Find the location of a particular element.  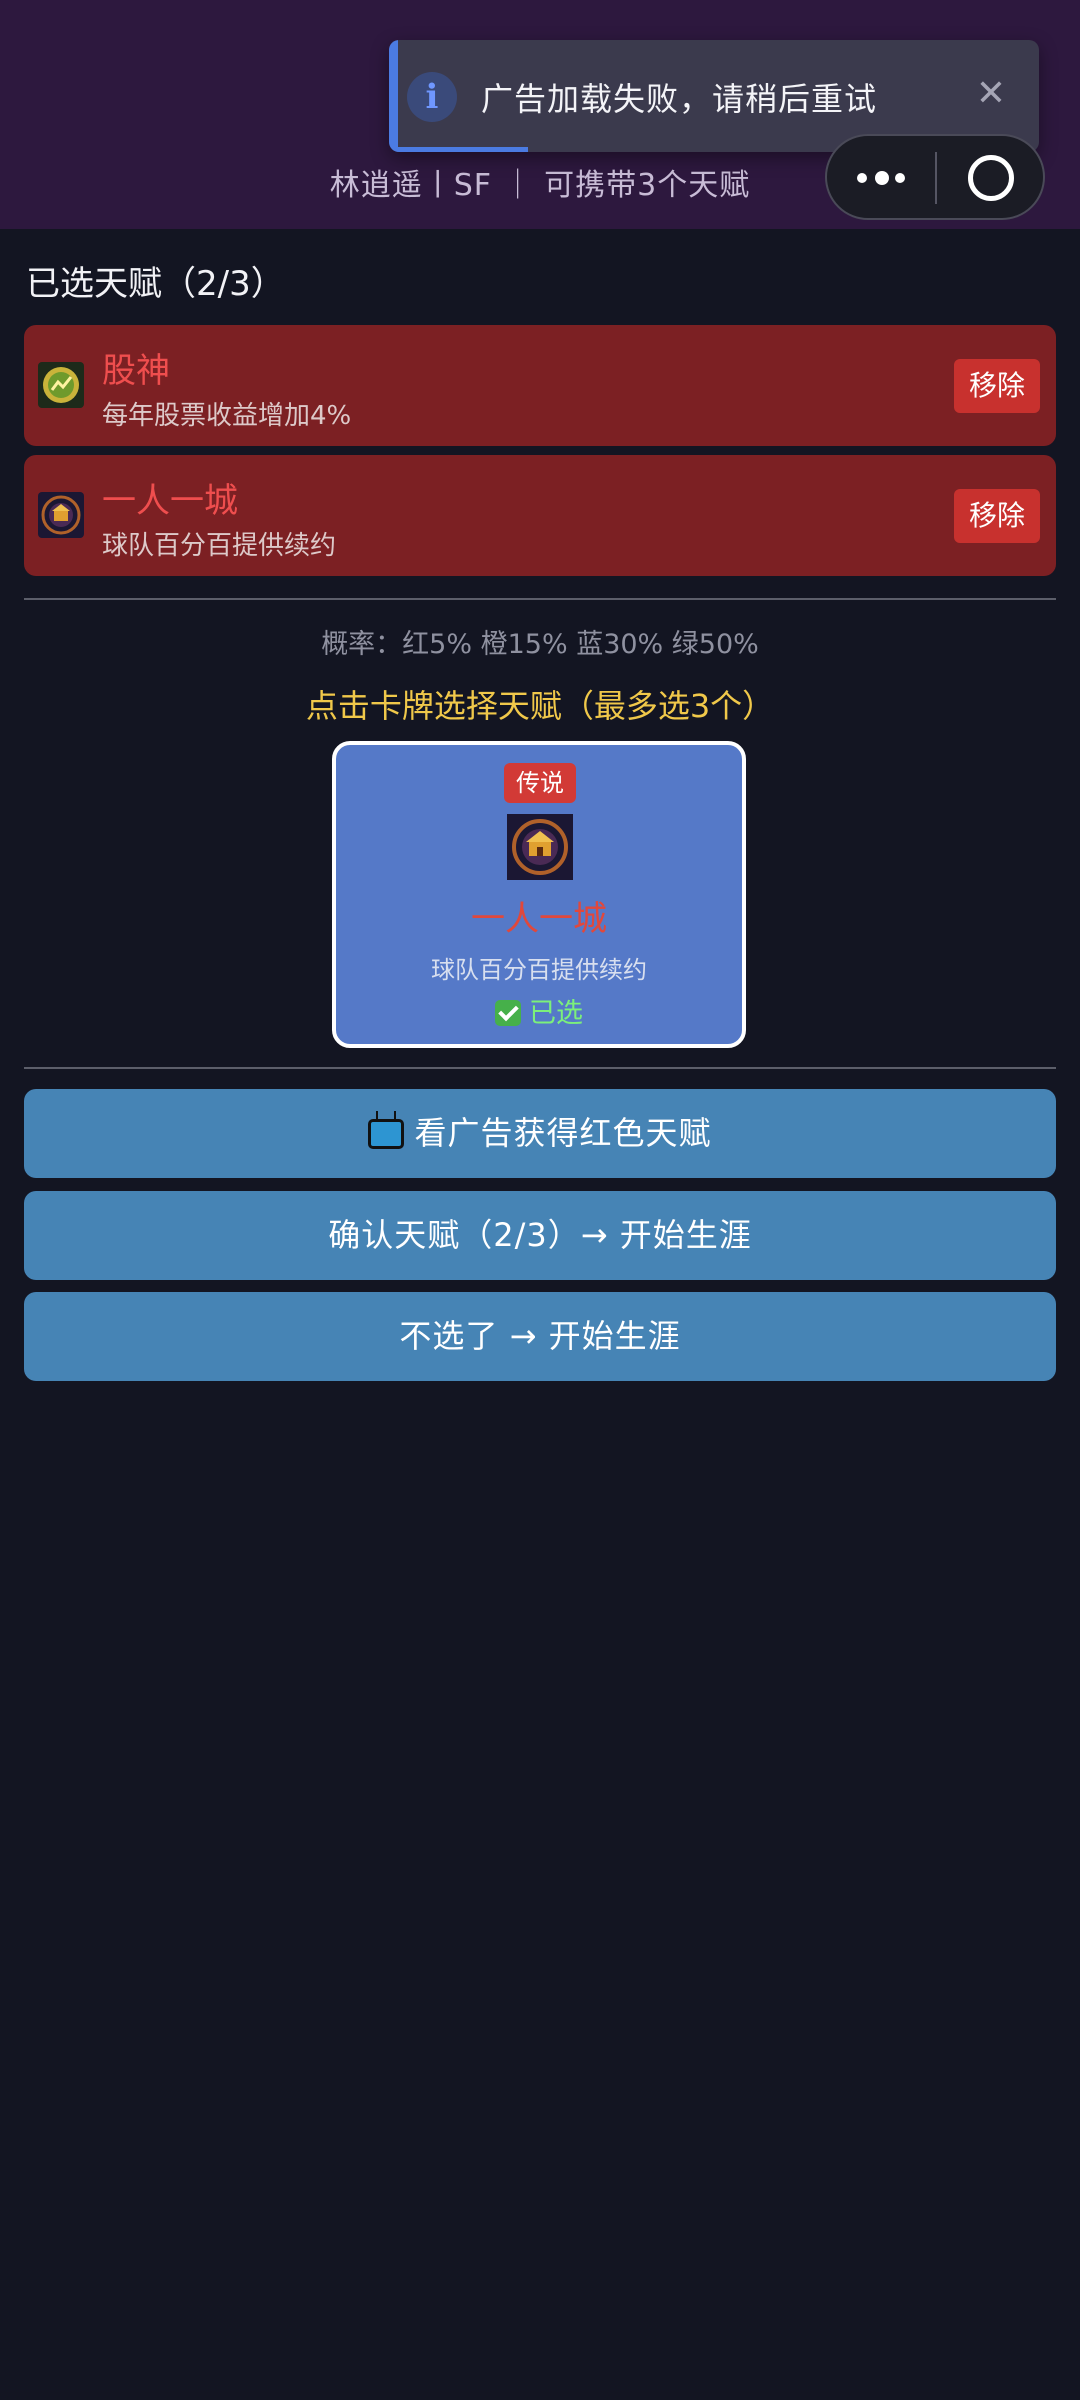

confirm-talents-button: 确认天赋（2/3）→ 开始生涯 is located at coordinates (540, 1235).